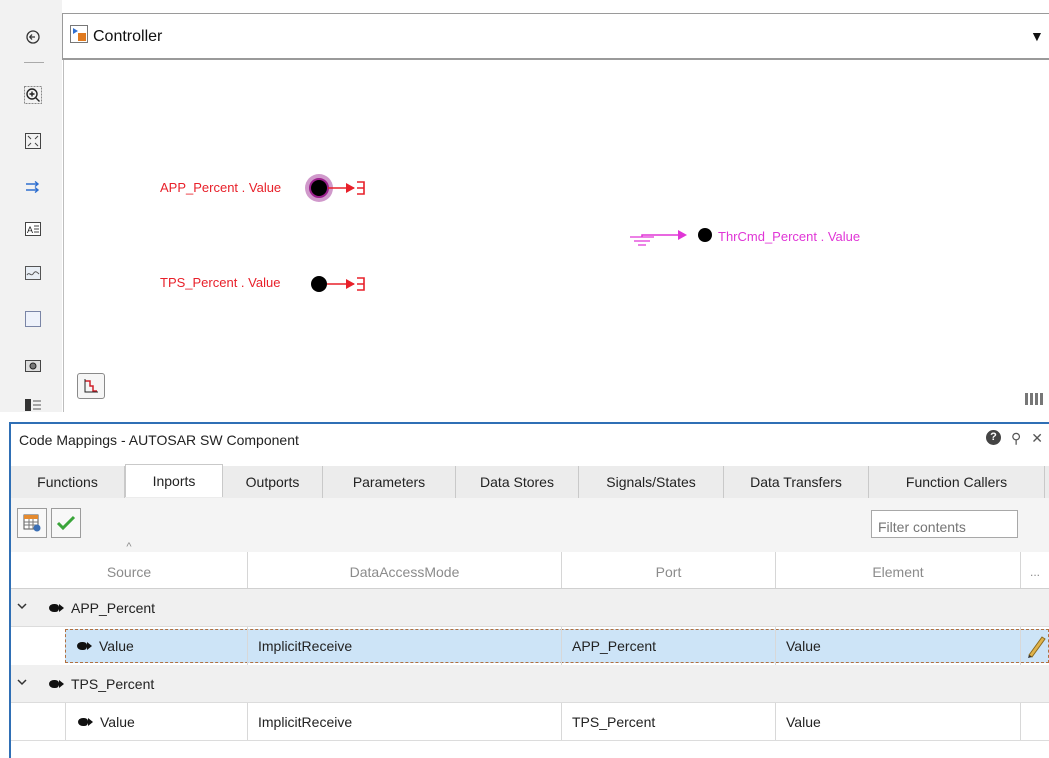 This screenshot has width=1049, height=758. Describe the element at coordinates (220, 282) in the screenshot. I see `inport-label-tps-percent: TPS_Percent . Value` at that location.